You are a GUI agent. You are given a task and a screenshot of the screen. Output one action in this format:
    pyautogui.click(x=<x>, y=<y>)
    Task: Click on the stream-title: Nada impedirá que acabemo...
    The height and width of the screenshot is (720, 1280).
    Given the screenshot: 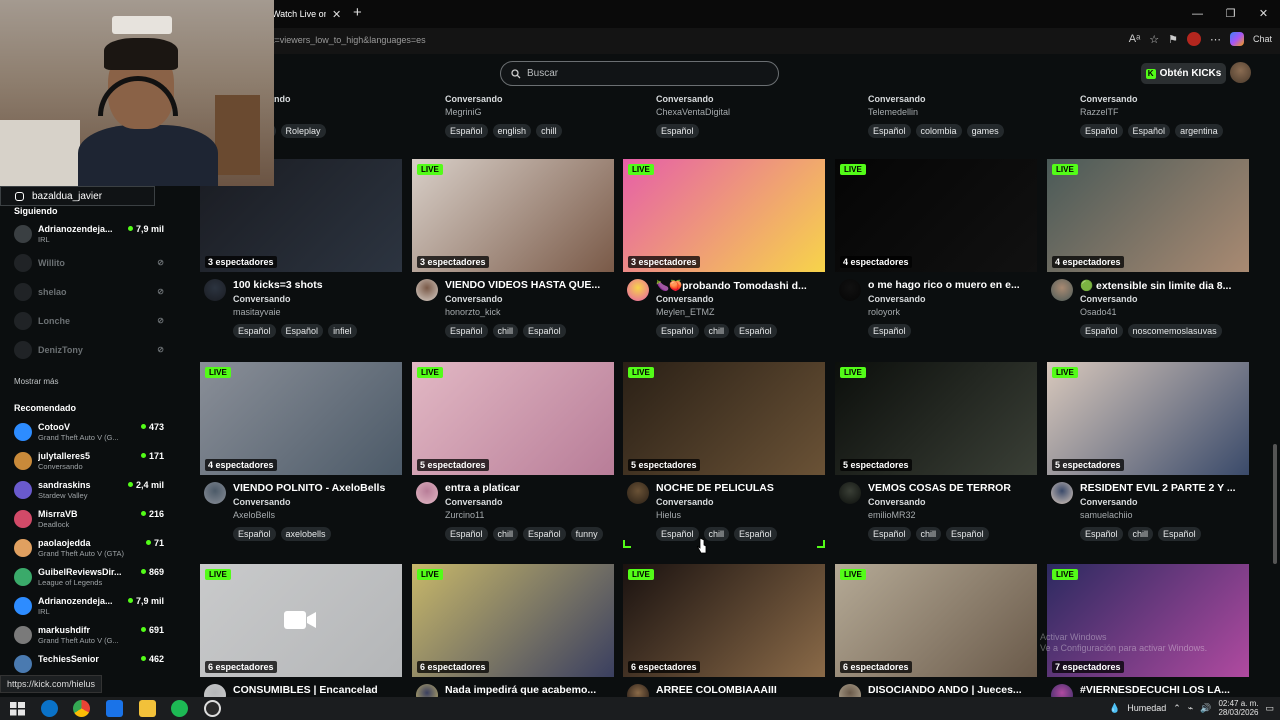 What is the action you would take?
    pyautogui.click(x=529, y=690)
    